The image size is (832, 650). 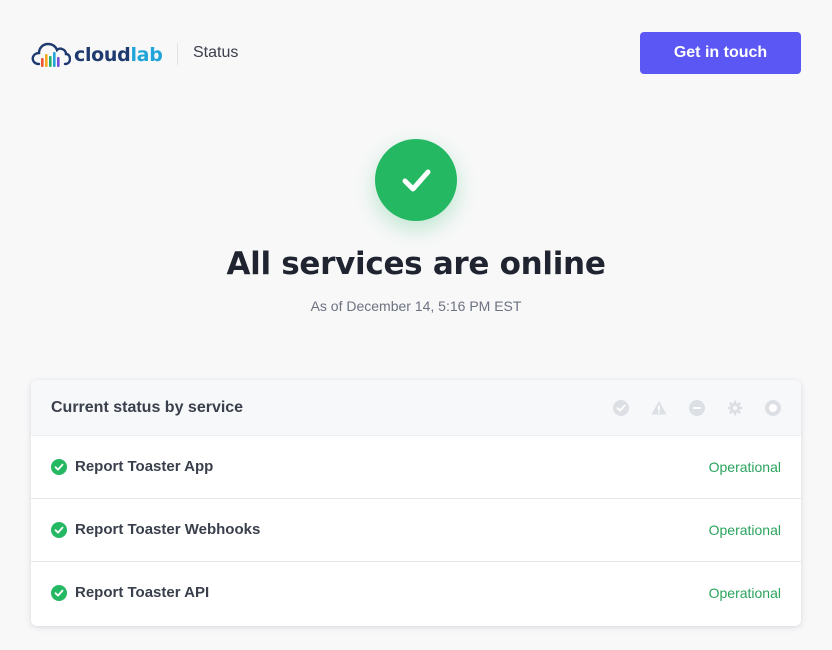 What do you see at coordinates (168, 529) in the screenshot?
I see `service-name: Report Toaster Webhooks` at bounding box center [168, 529].